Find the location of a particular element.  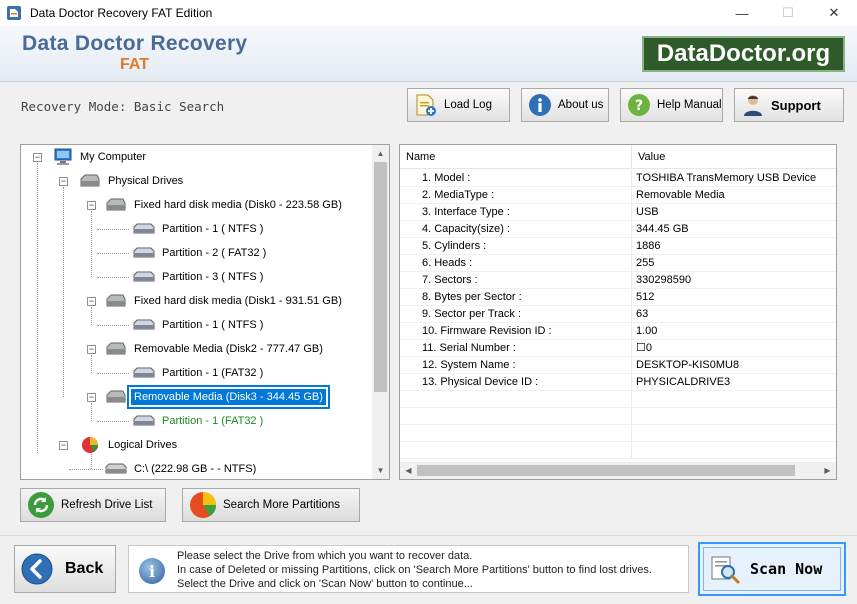

load-log-button: Load Log is located at coordinates (458, 105).